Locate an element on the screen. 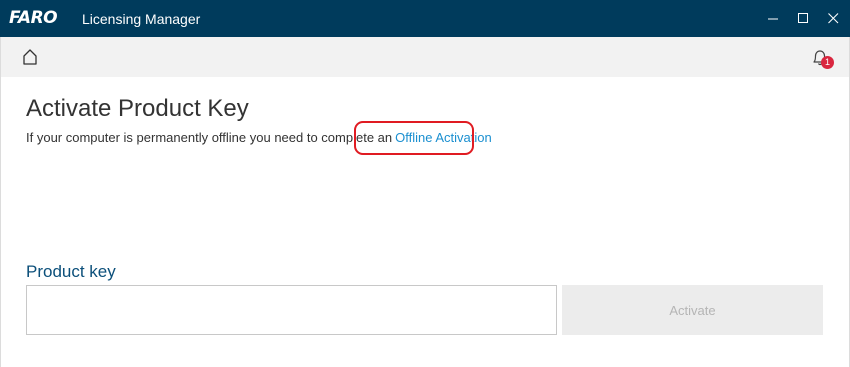  close-button is located at coordinates (833, 18).